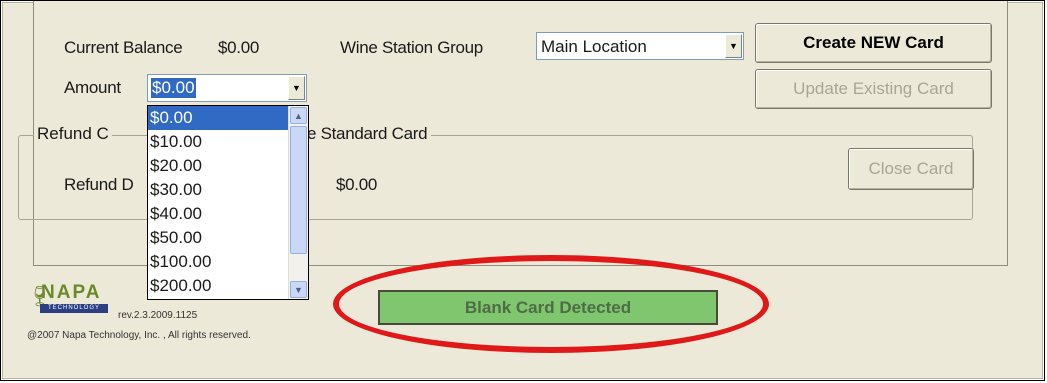 This screenshot has width=1047, height=383. Describe the element at coordinates (218, 238) in the screenshot. I see `list-item: $50.00` at that location.